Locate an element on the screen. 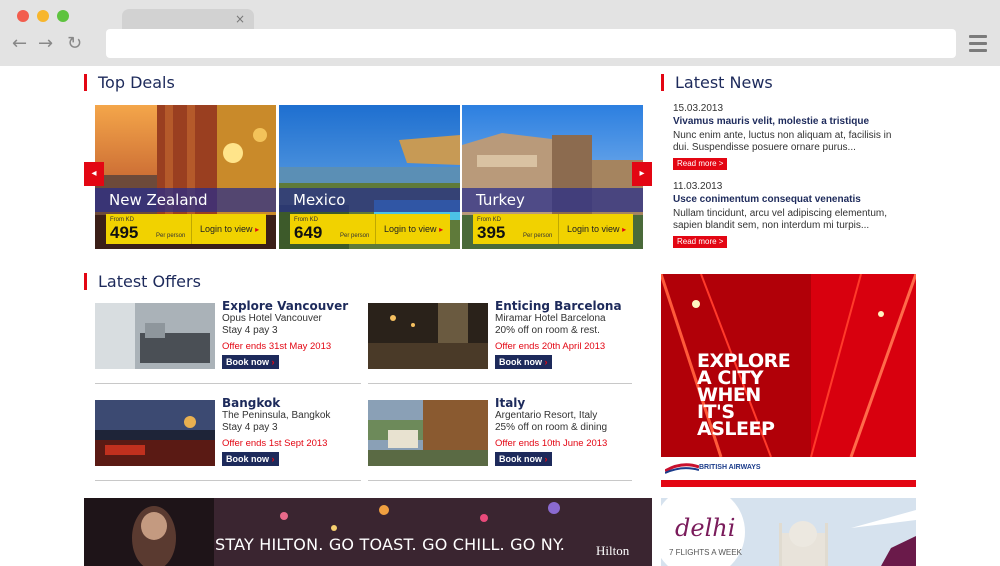  deal-price: 495 is located at coordinates (124, 232).